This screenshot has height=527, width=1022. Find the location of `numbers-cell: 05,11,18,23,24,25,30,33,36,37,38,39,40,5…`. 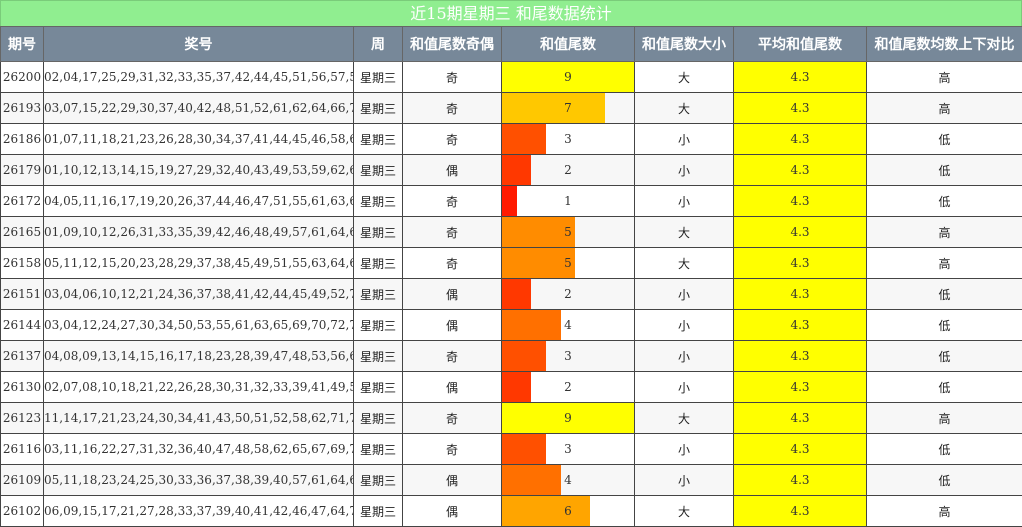

numbers-cell: 05,11,18,23,24,25,30,33,36,37,38,39,40,5… is located at coordinates (198, 480).